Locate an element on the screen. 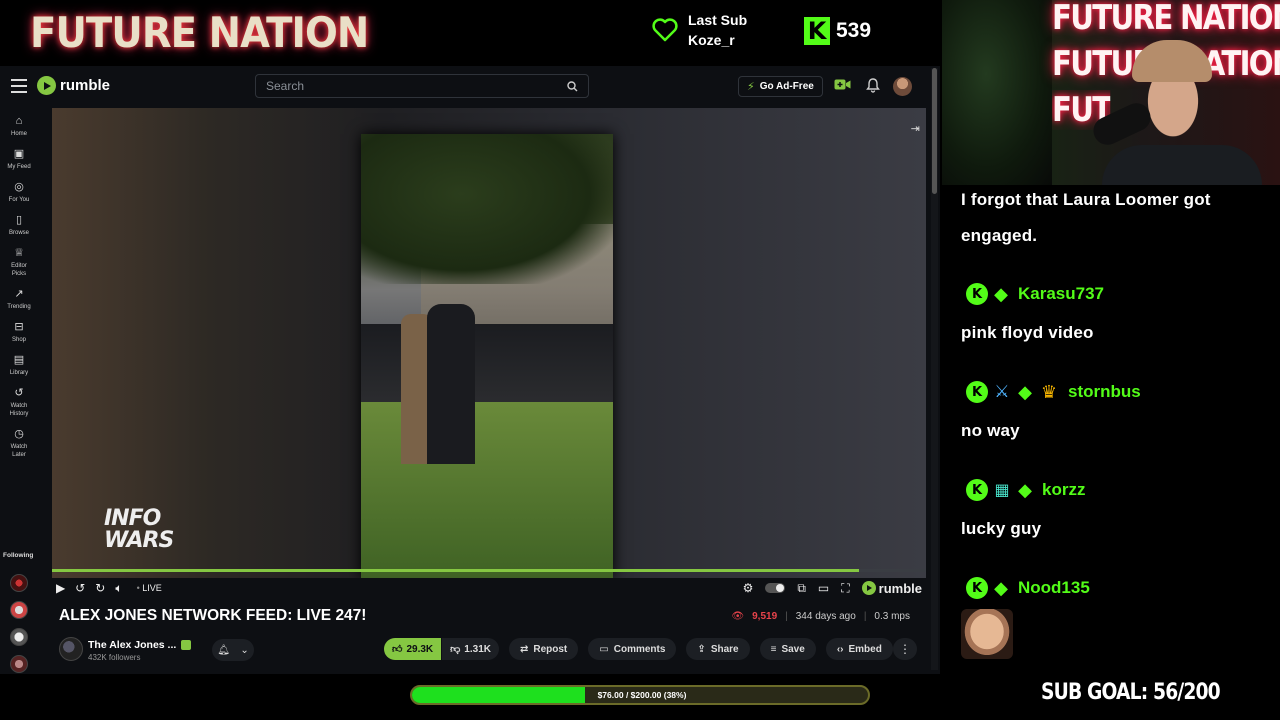 This screenshot has height=720, width=1280. rumble-logo: rumble is located at coordinates (73, 85).